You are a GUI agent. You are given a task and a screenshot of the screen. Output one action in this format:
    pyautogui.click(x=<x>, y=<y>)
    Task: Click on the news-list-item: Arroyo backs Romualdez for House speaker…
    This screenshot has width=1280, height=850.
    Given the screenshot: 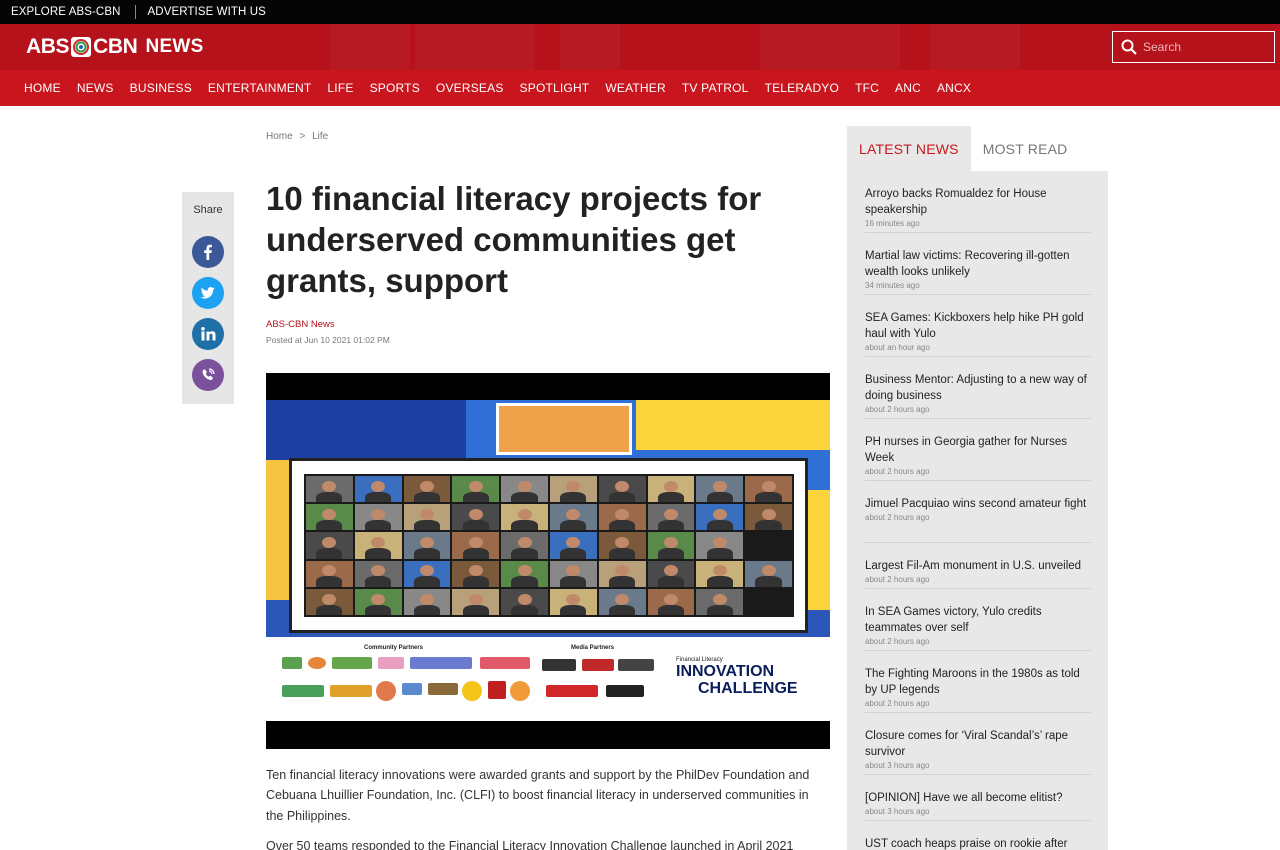 What is the action you would take?
    pyautogui.click(x=978, y=202)
    